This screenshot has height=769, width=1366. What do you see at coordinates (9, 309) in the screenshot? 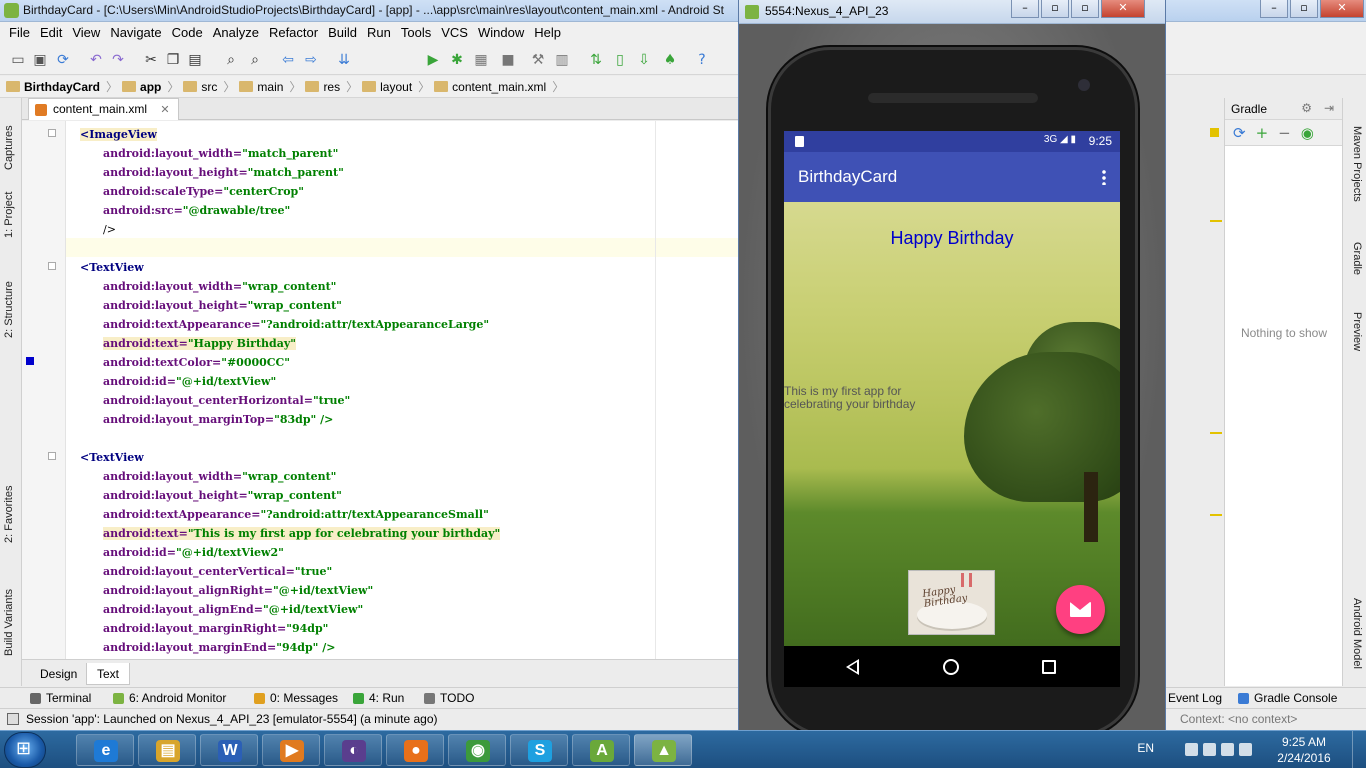
I see `tool-structure: 2: Structure` at bounding box center [9, 309].